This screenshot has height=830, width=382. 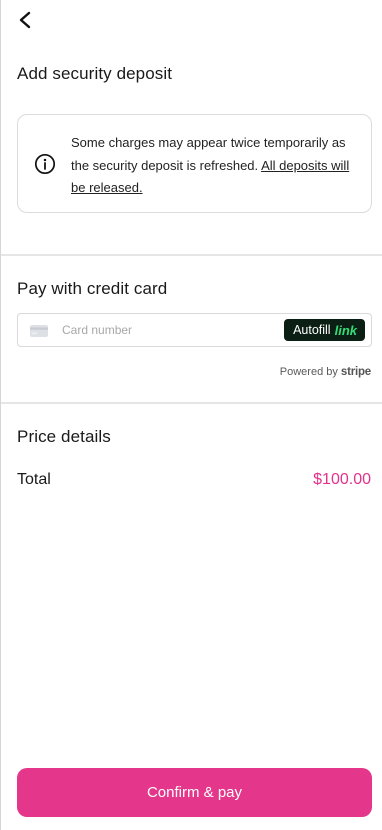 What do you see at coordinates (95, 73) in the screenshot?
I see `deposit-title: Add security deposit` at bounding box center [95, 73].